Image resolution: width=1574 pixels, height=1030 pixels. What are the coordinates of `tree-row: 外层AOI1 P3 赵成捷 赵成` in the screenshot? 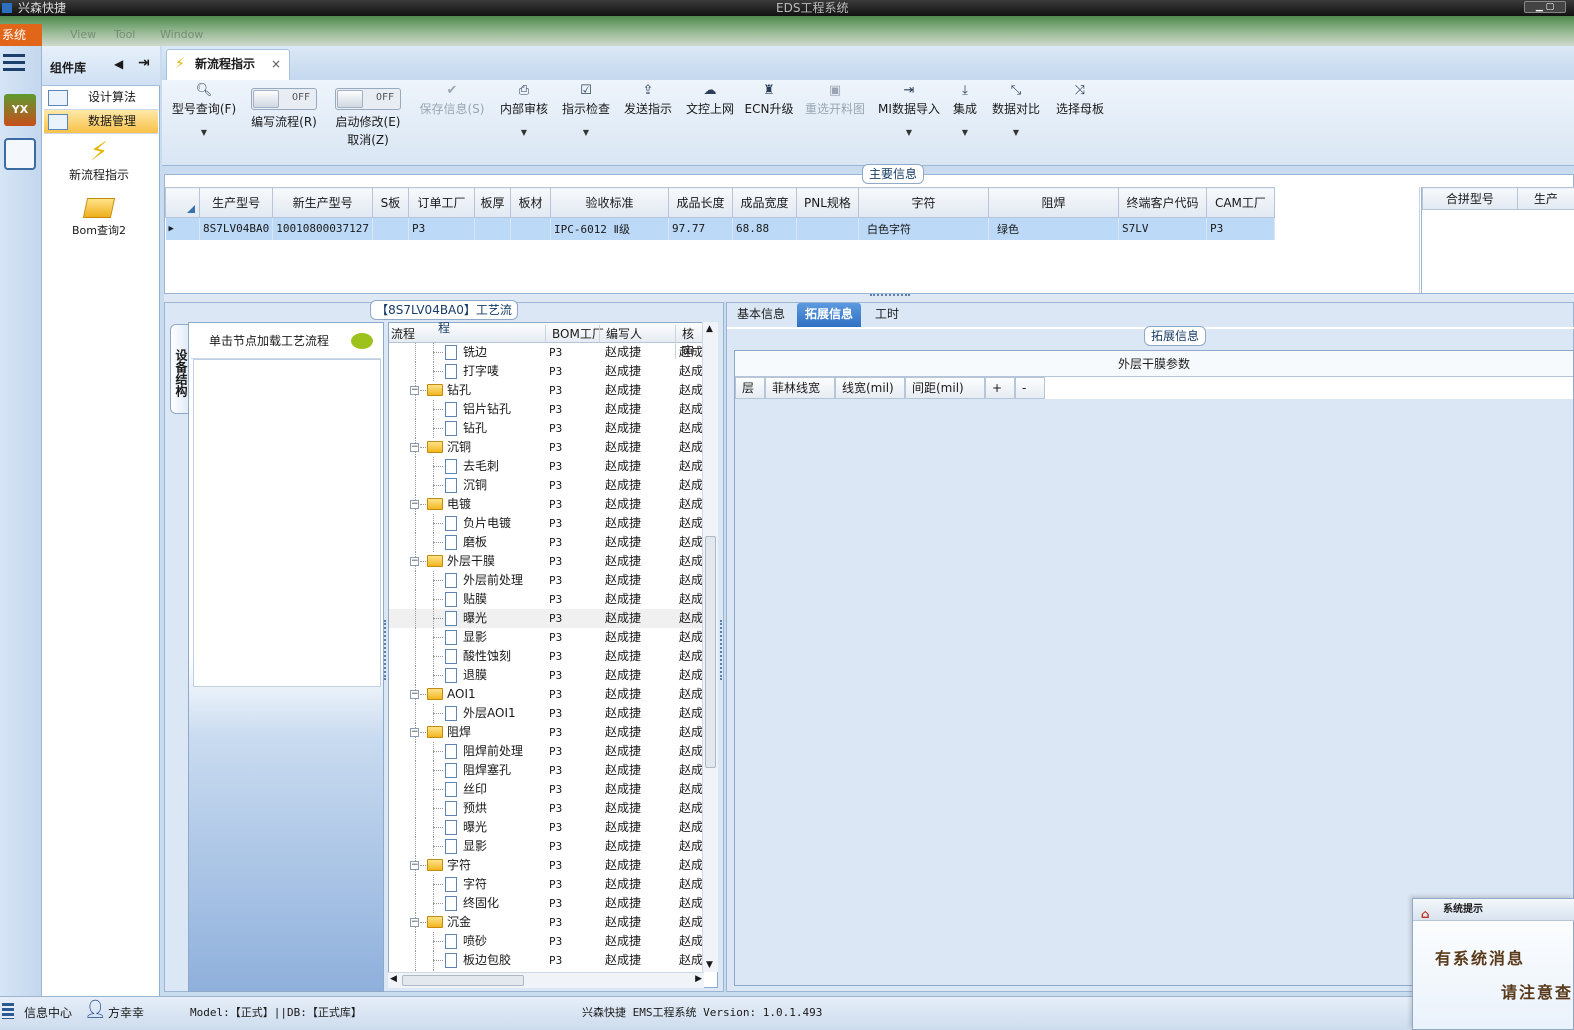 It's located at (547, 713).